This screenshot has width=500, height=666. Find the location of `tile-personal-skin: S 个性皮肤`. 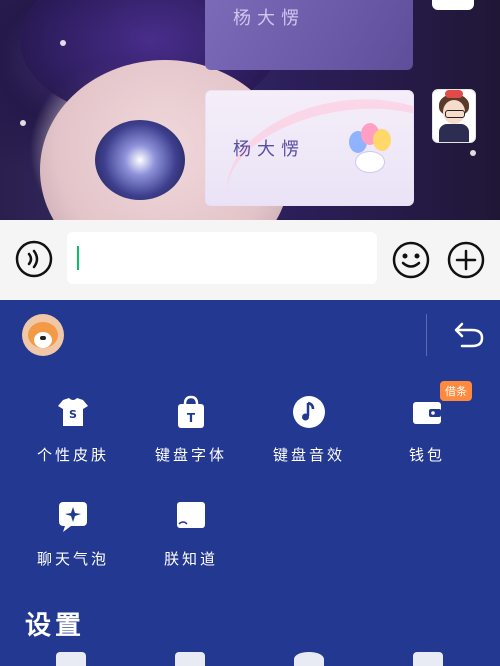

tile-personal-skin: S 个性皮肤 is located at coordinates (73, 429).